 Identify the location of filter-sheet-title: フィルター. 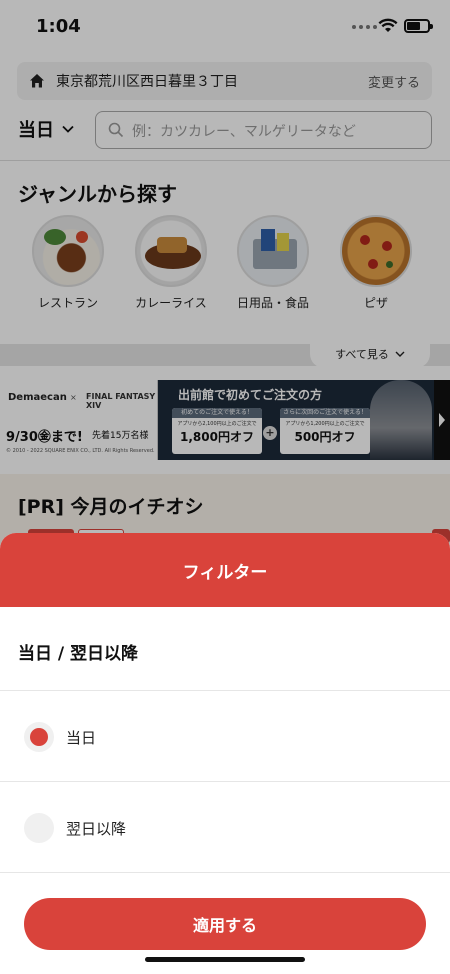
(225, 572).